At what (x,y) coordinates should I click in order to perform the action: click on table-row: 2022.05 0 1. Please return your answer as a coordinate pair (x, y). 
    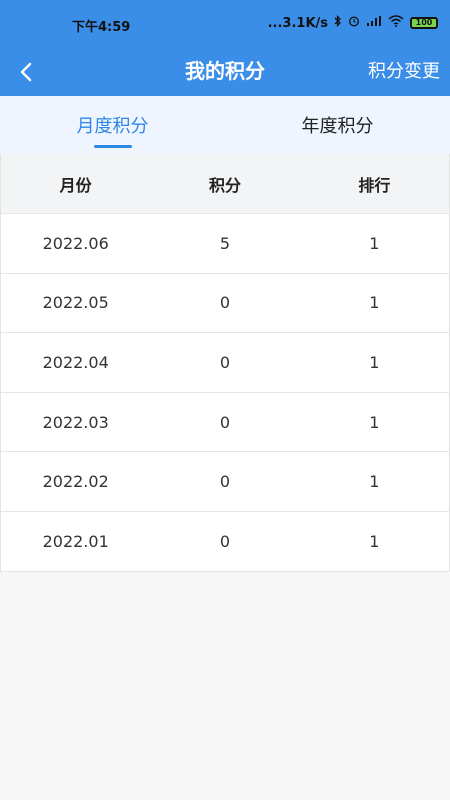
    Looking at the image, I should click on (225, 303).